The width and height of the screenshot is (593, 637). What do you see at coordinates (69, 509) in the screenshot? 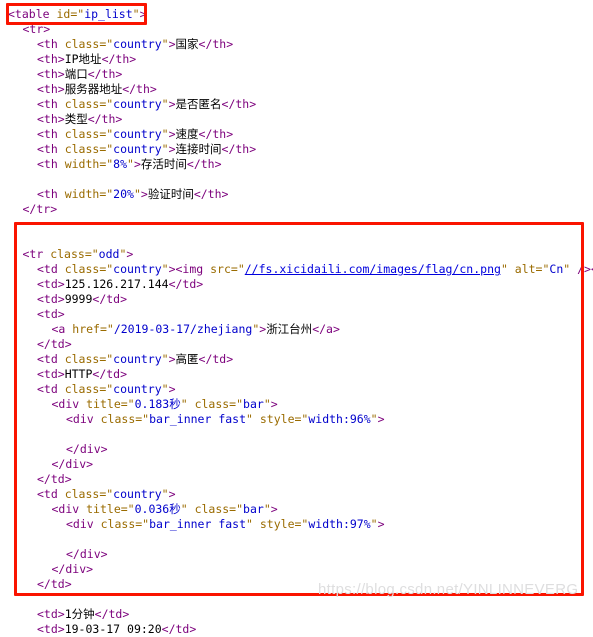
I see `code-token-tag: <div` at bounding box center [69, 509].